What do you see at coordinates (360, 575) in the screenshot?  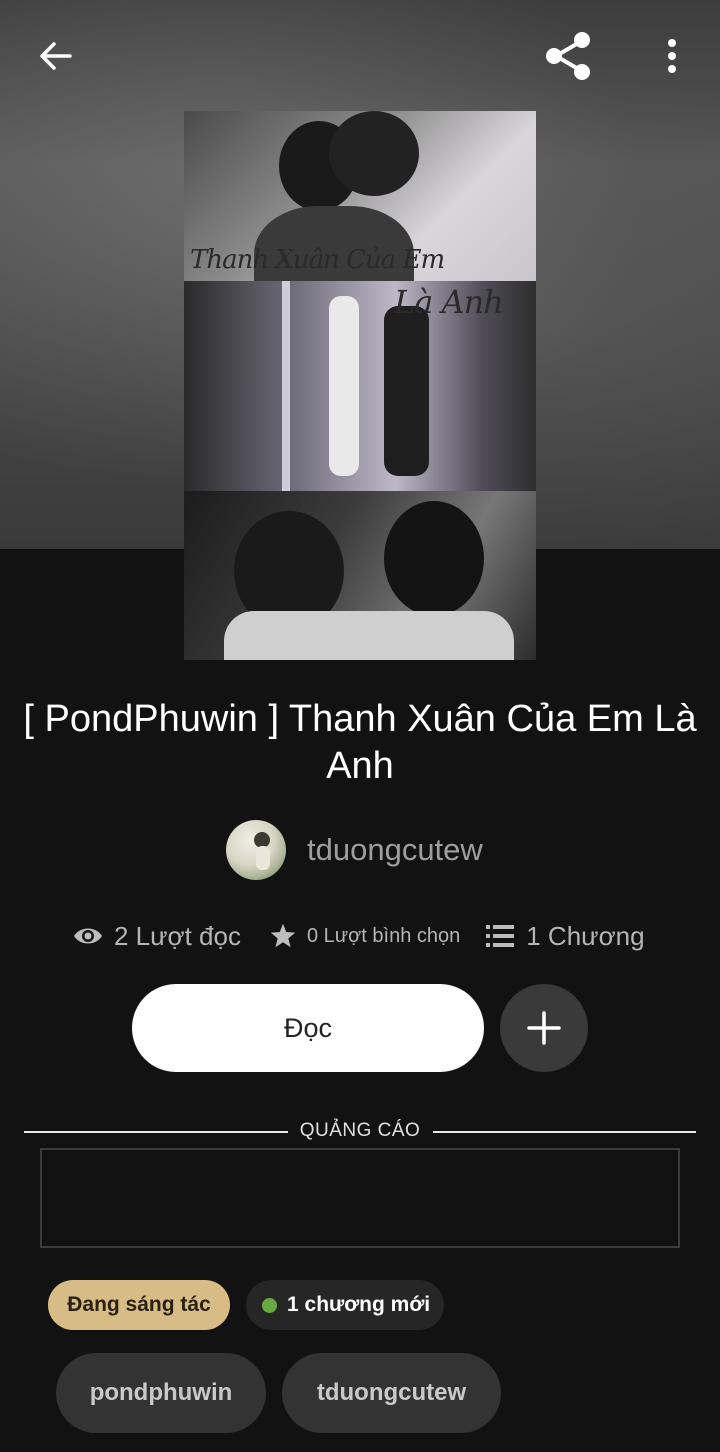 I see `cover-panel-bottom` at bounding box center [360, 575].